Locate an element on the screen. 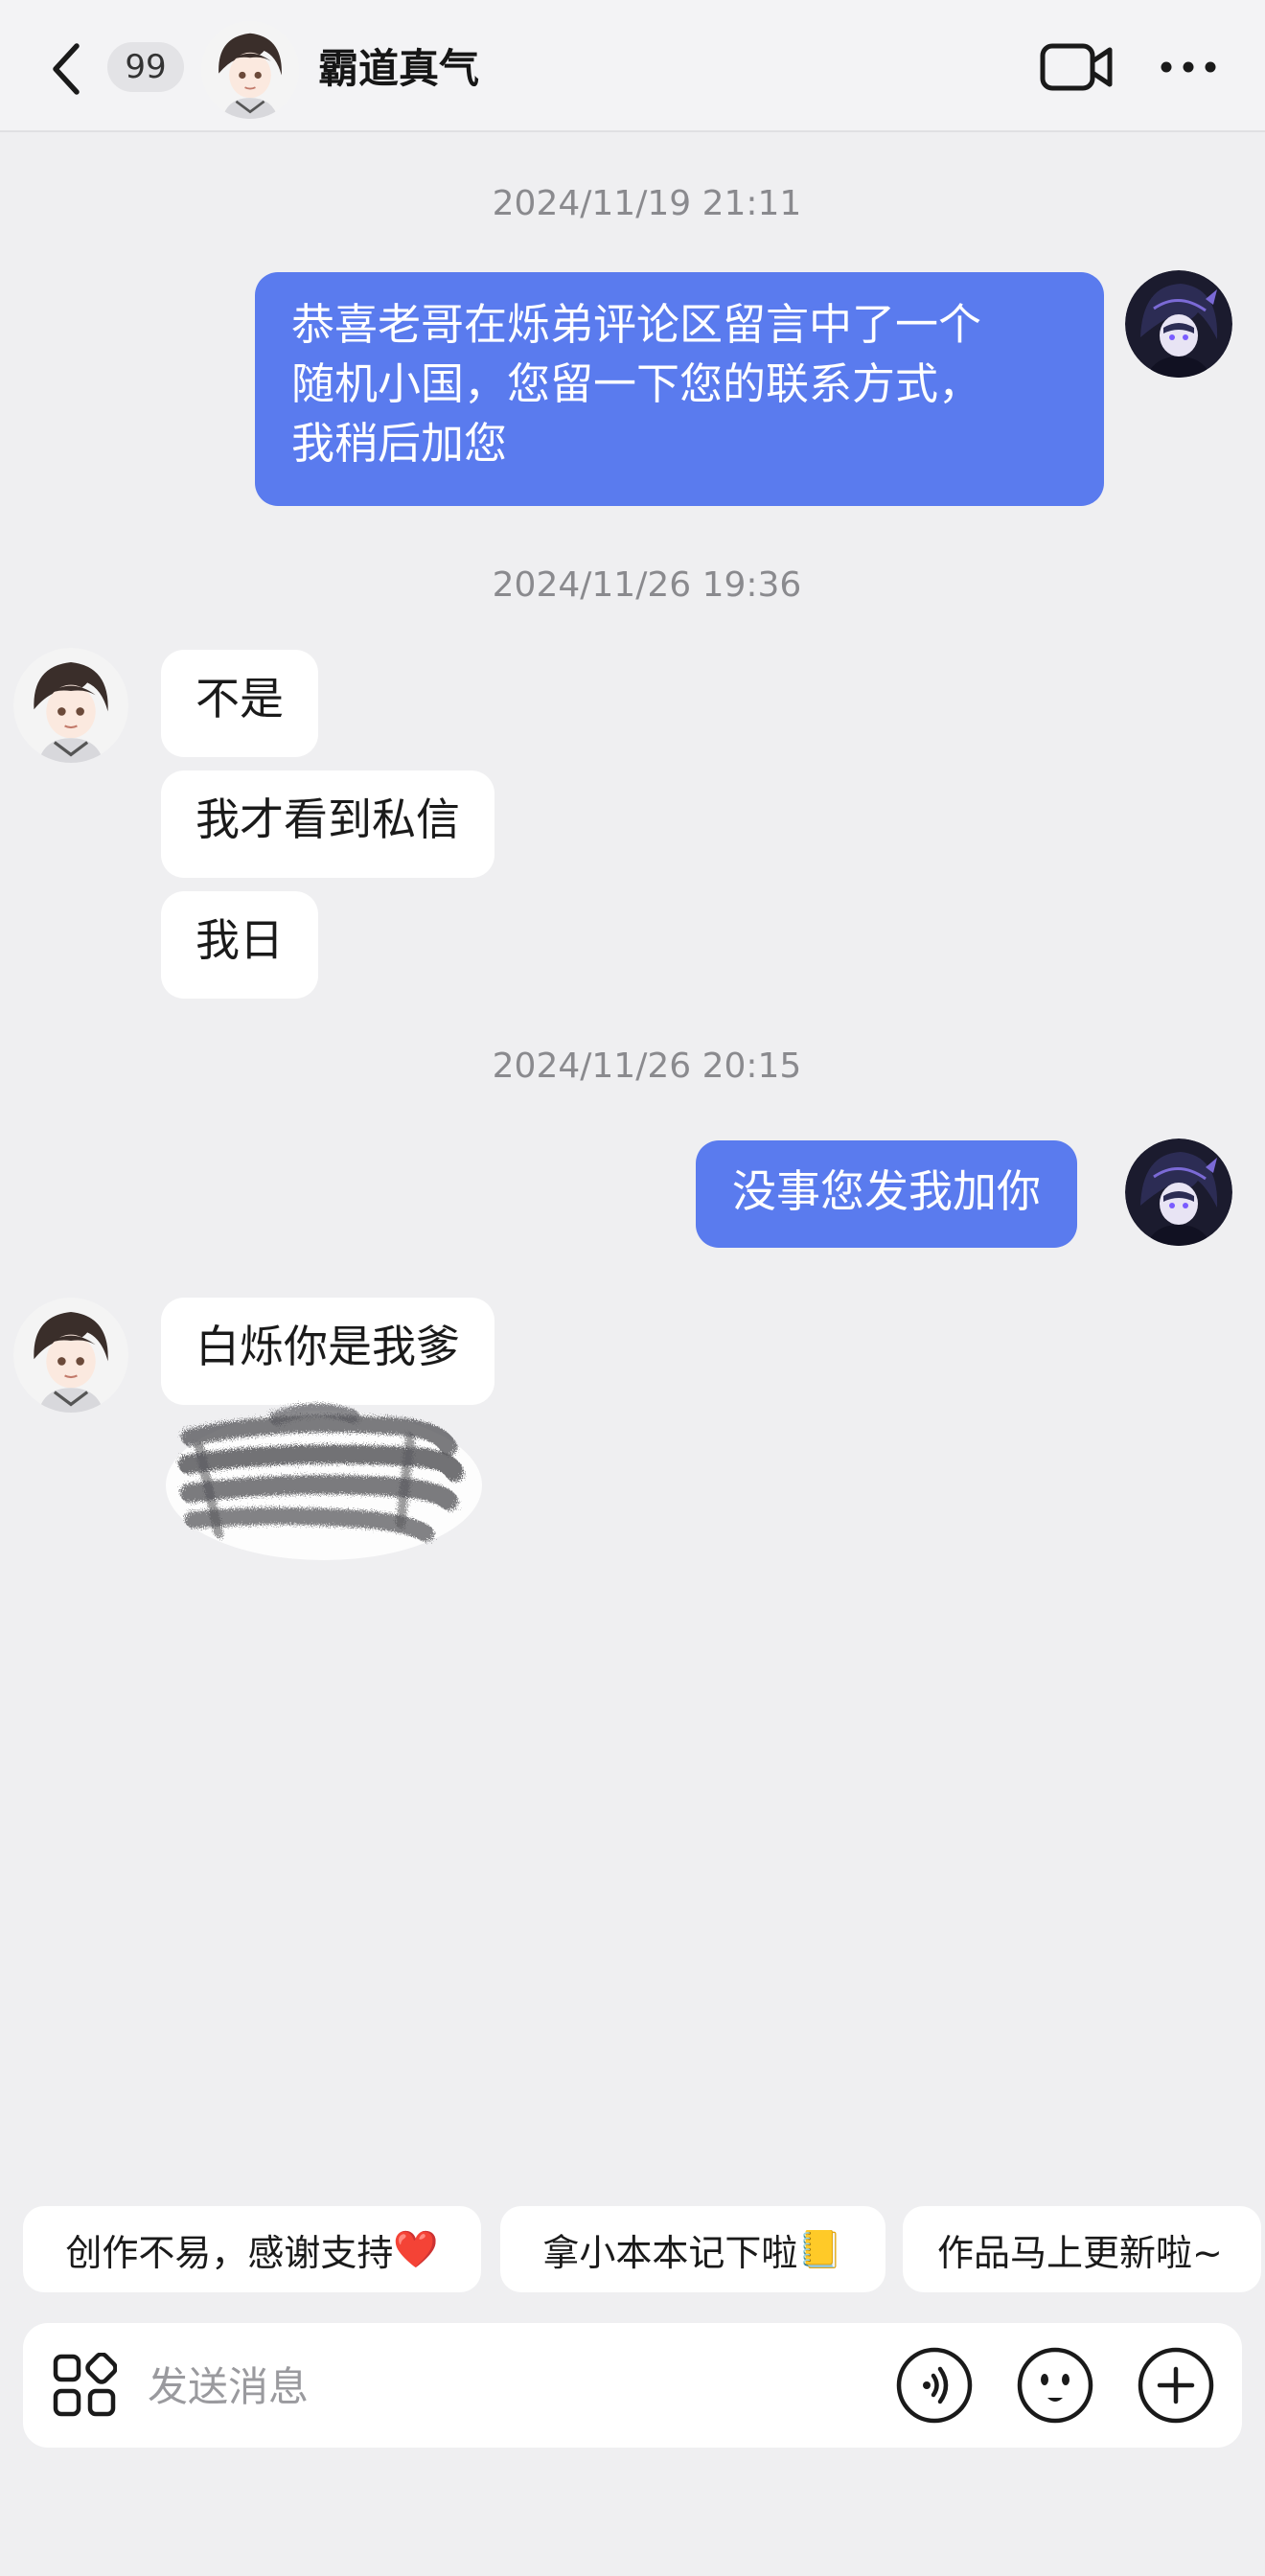 The height and width of the screenshot is (2576, 1265). back-button is located at coordinates (67, 69).